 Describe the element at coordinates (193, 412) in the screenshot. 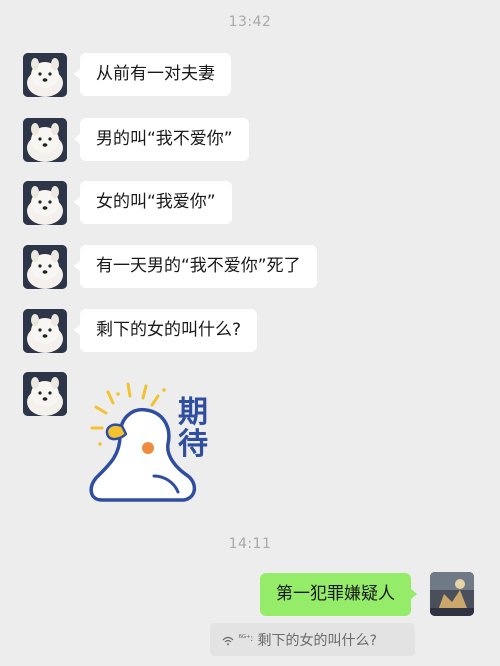

I see `sticker-text-qi: 期` at that location.